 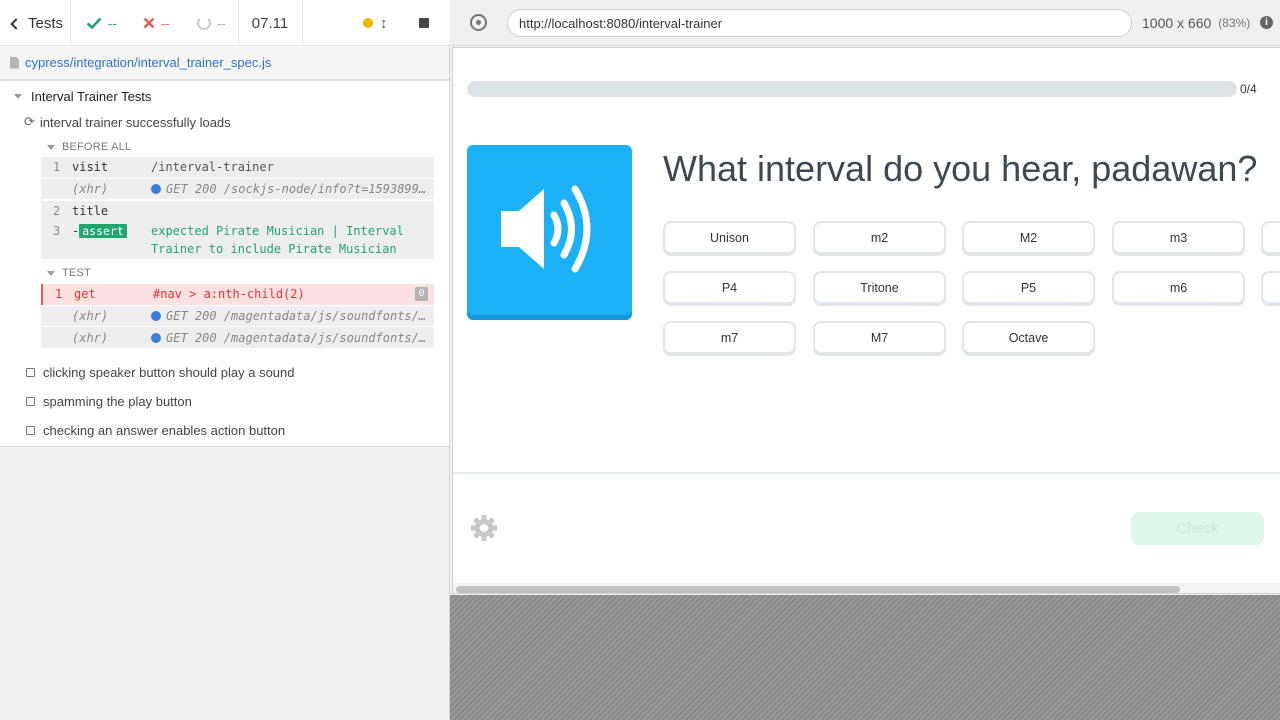 I want to click on info-icon: i, so click(x=1266, y=22).